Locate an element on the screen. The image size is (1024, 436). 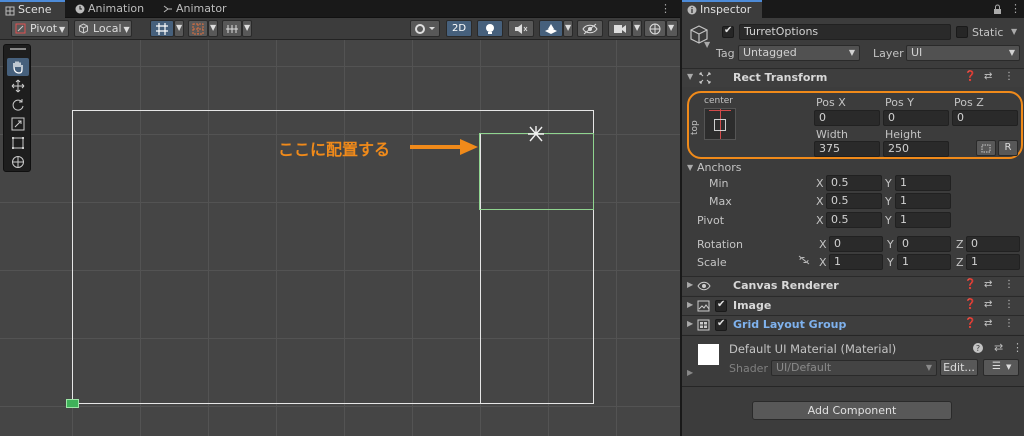
audio-toggle is located at coordinates (521, 28).